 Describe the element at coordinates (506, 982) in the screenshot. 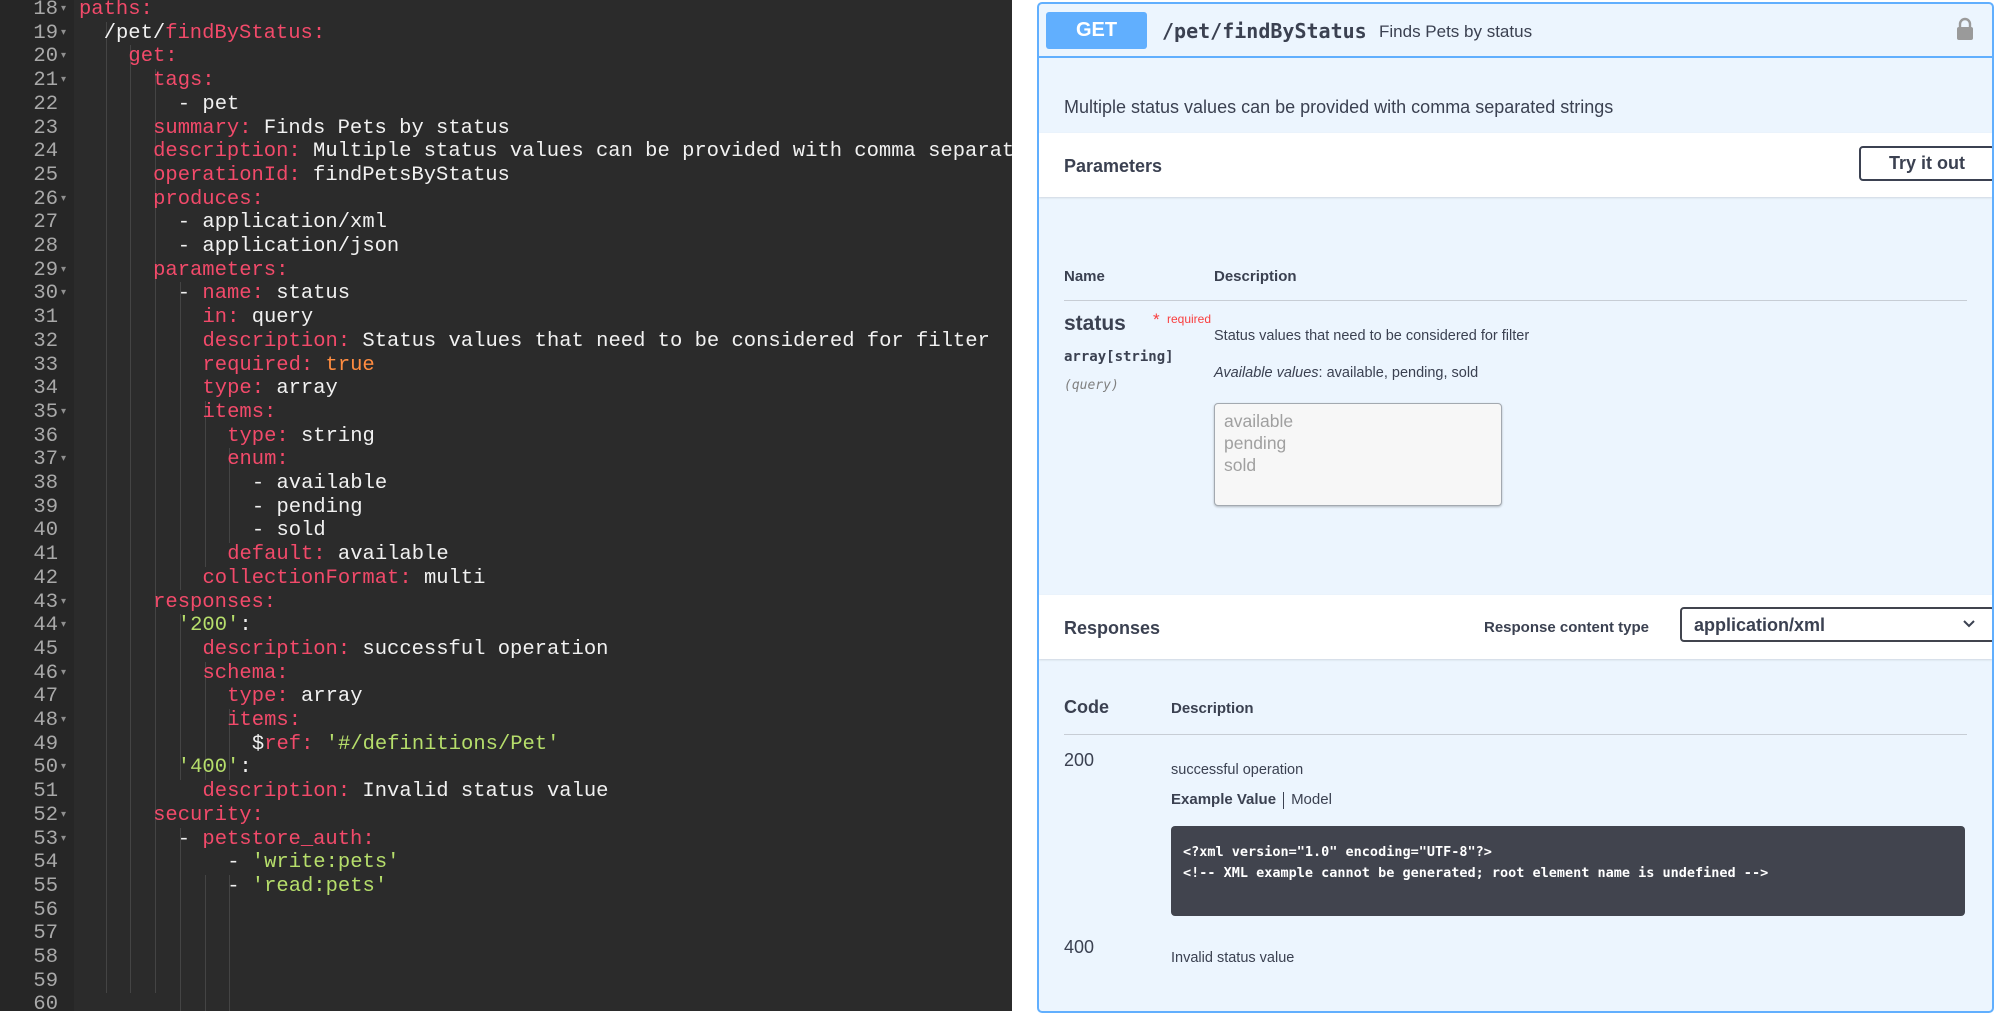

I see `code-line: 59` at that location.